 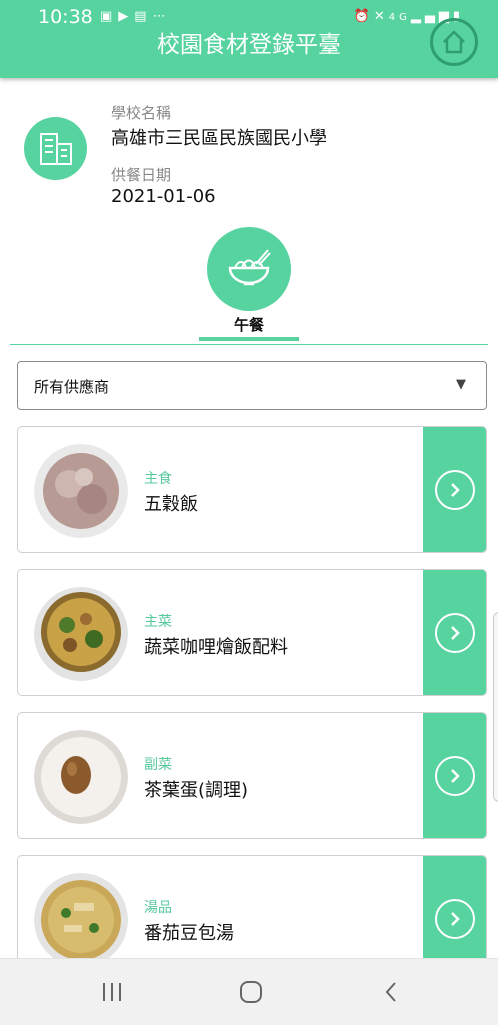 I want to click on page-title: 校園食材登錄平臺, so click(x=249, y=45).